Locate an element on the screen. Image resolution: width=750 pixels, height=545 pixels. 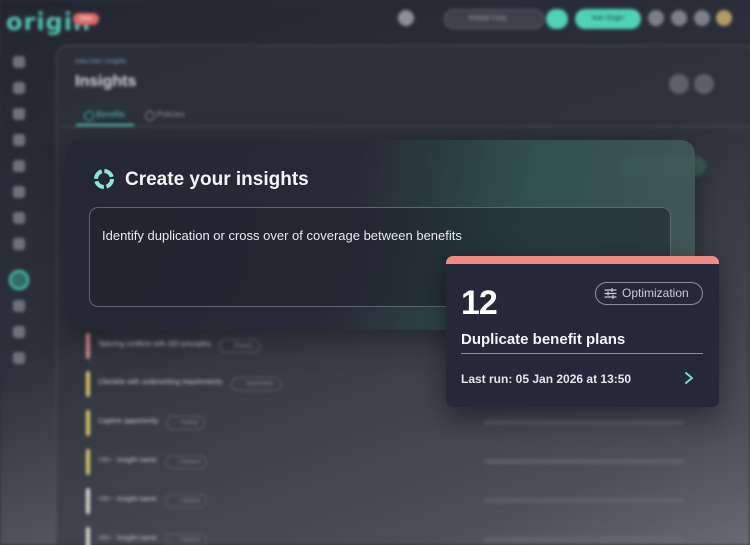
result-count: 12 is located at coordinates (479, 303).